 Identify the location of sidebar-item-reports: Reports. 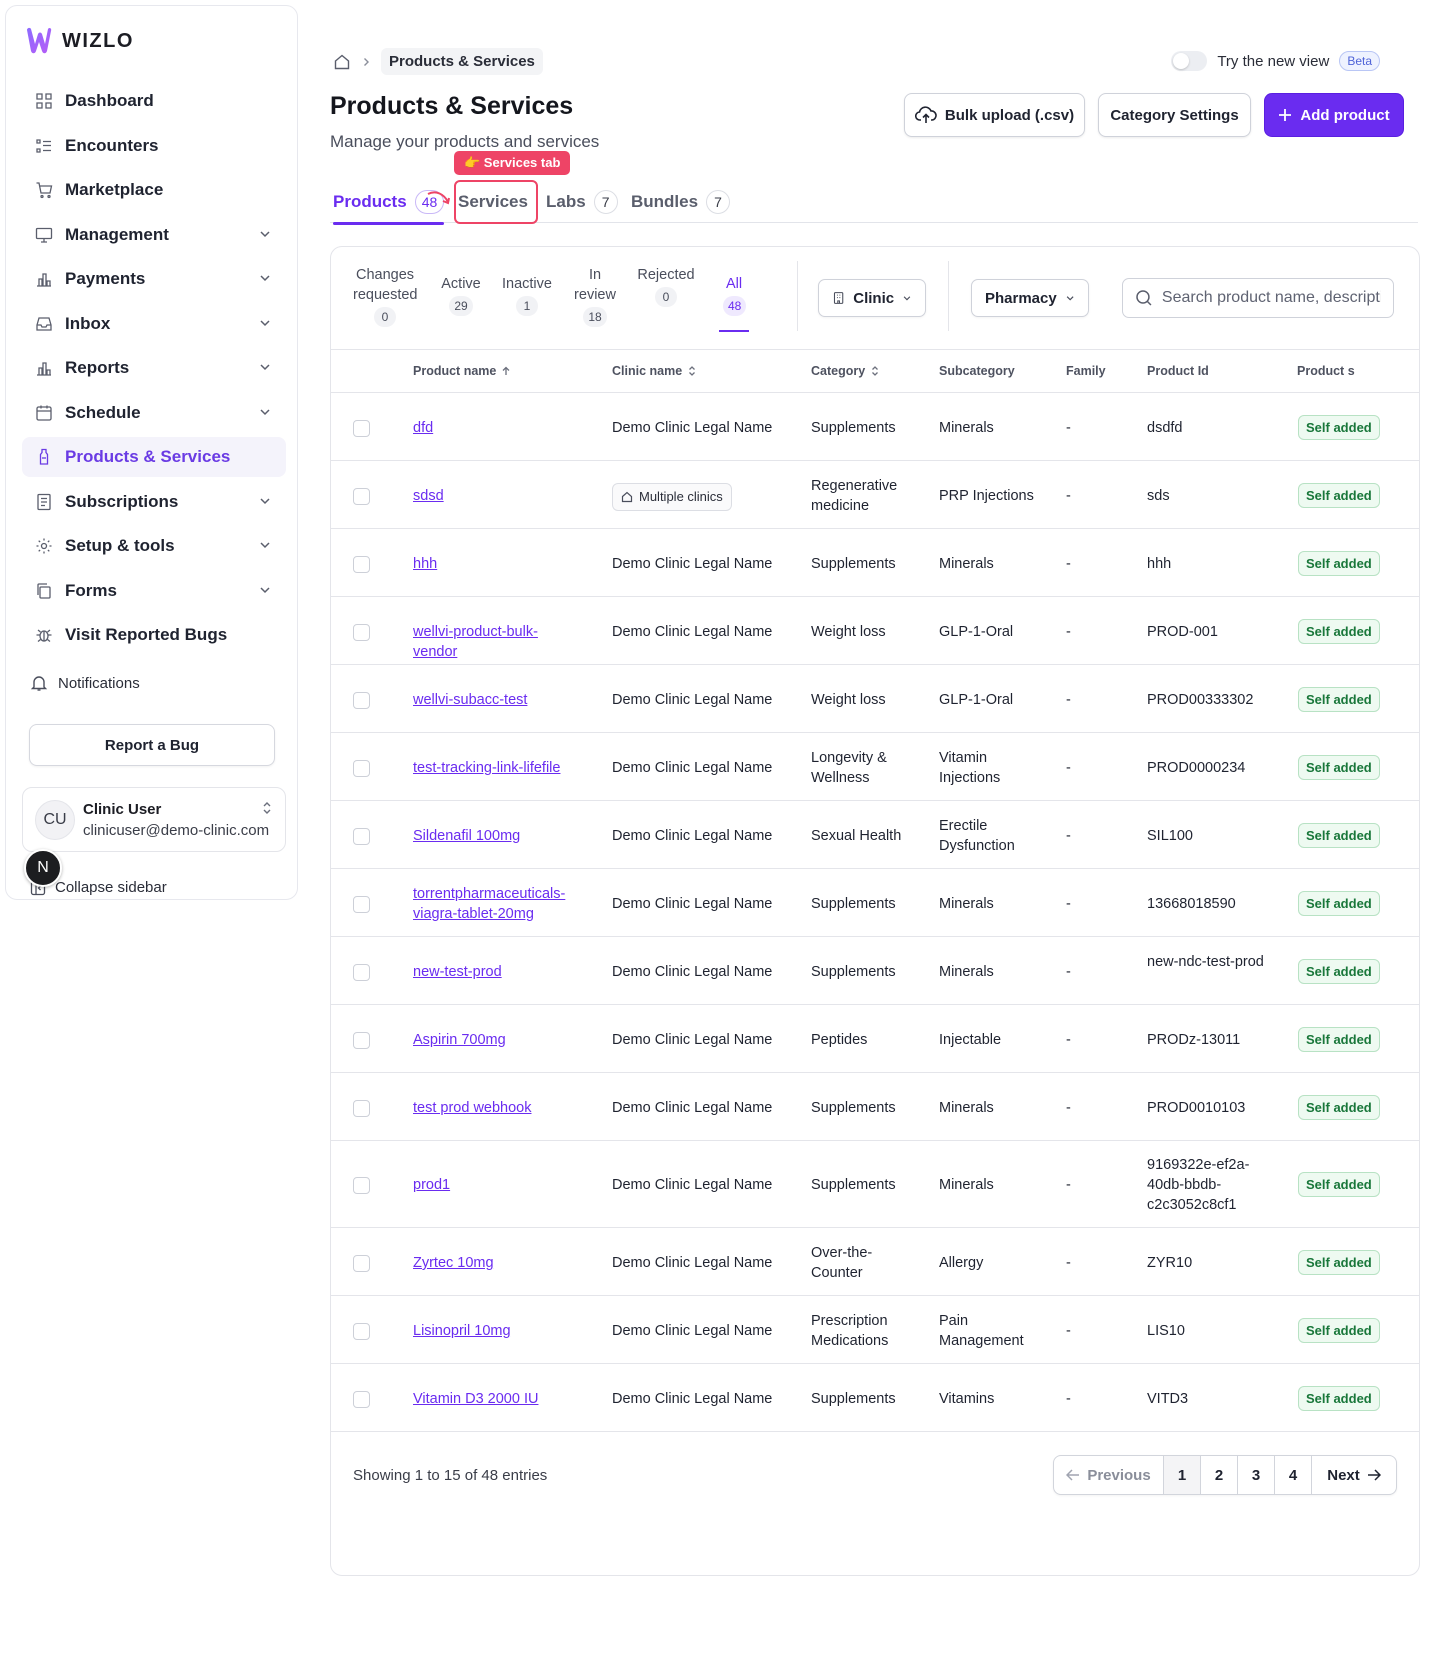
(154, 368).